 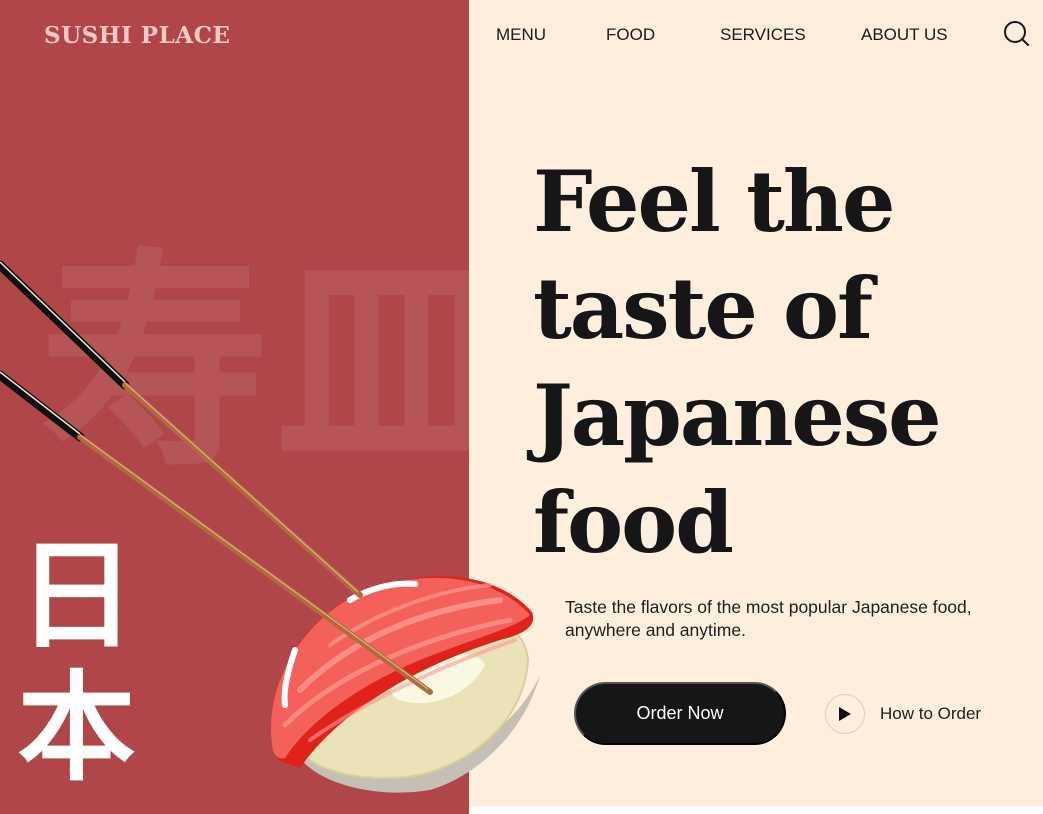 I want to click on kanji-char-origin: 本, so click(x=76, y=728).